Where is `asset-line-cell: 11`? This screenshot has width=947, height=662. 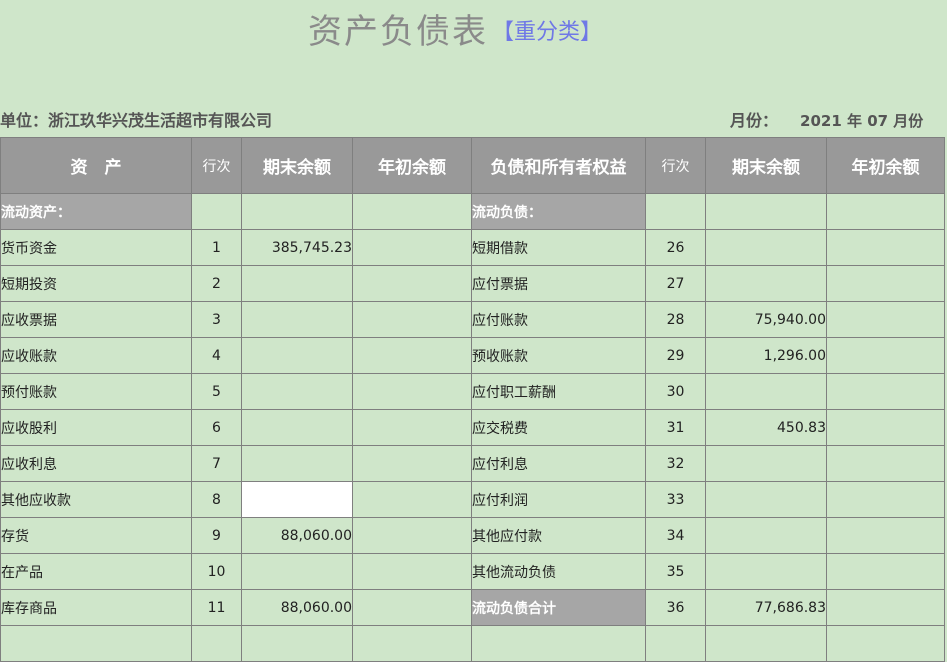
asset-line-cell: 11 is located at coordinates (216, 607).